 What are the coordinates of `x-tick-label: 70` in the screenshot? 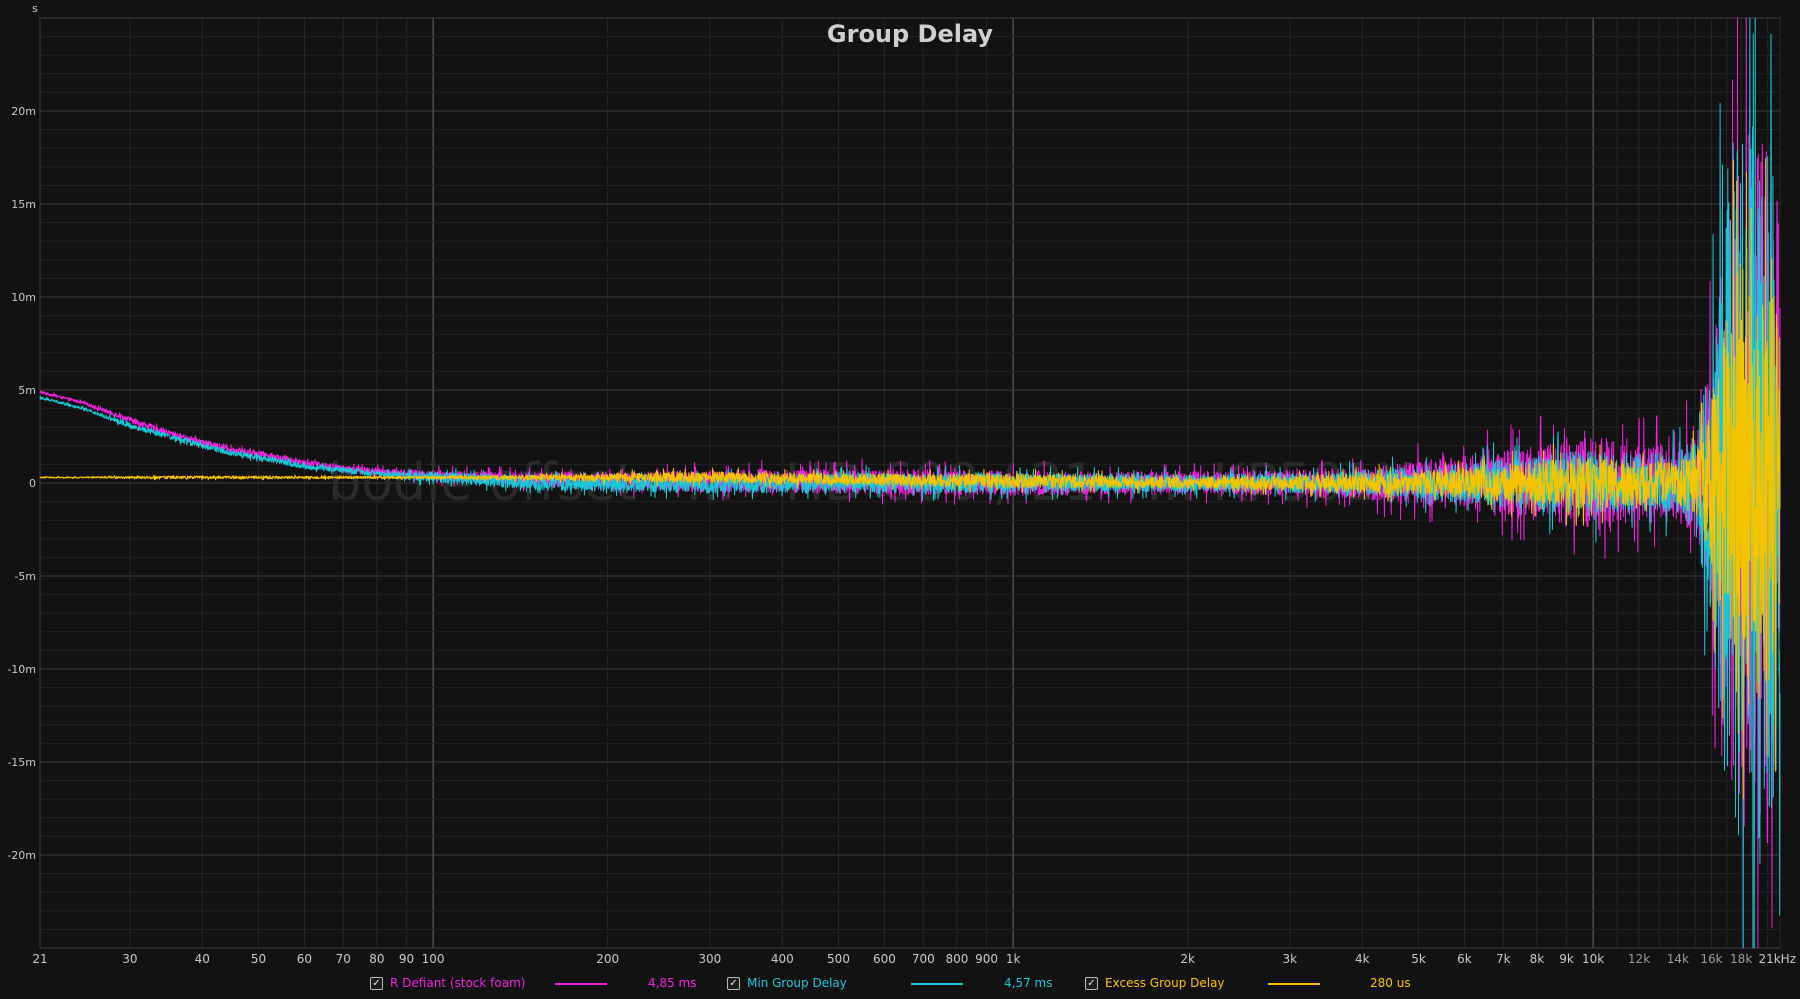 It's located at (343, 959).